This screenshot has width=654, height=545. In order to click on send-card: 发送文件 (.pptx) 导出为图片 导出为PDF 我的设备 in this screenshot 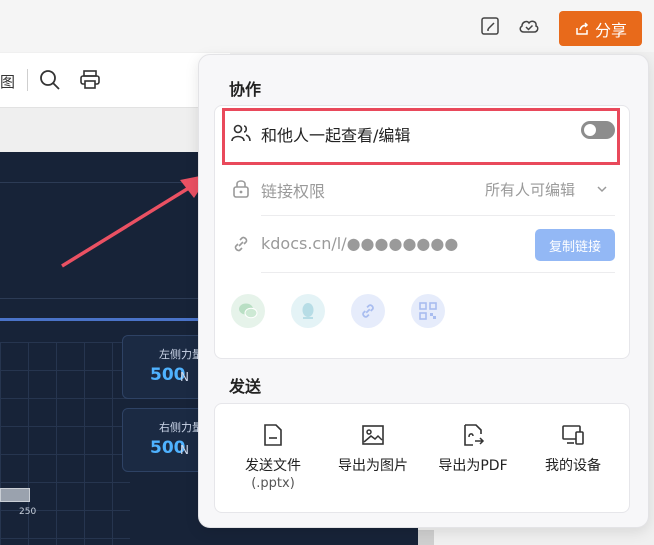, I will do `click(422, 458)`.